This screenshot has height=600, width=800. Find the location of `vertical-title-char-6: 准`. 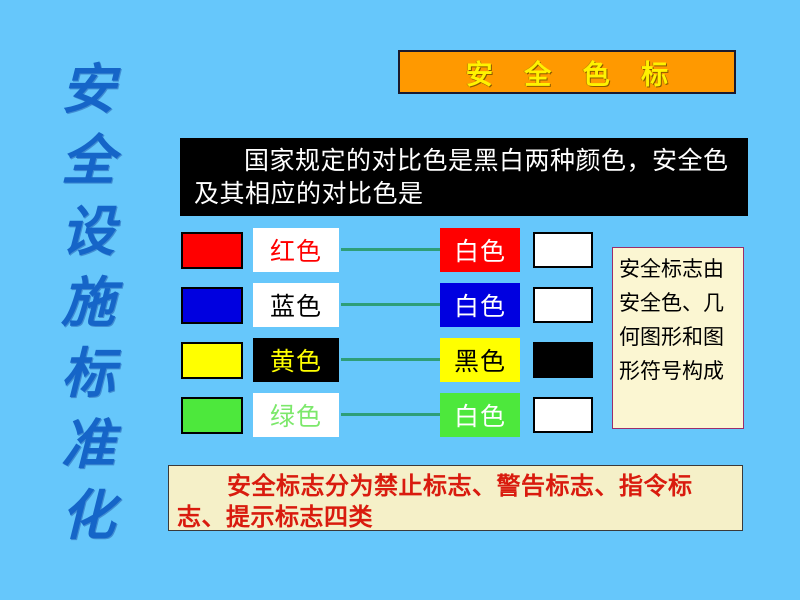

vertical-title-char-6: 准 is located at coordinates (88, 444).